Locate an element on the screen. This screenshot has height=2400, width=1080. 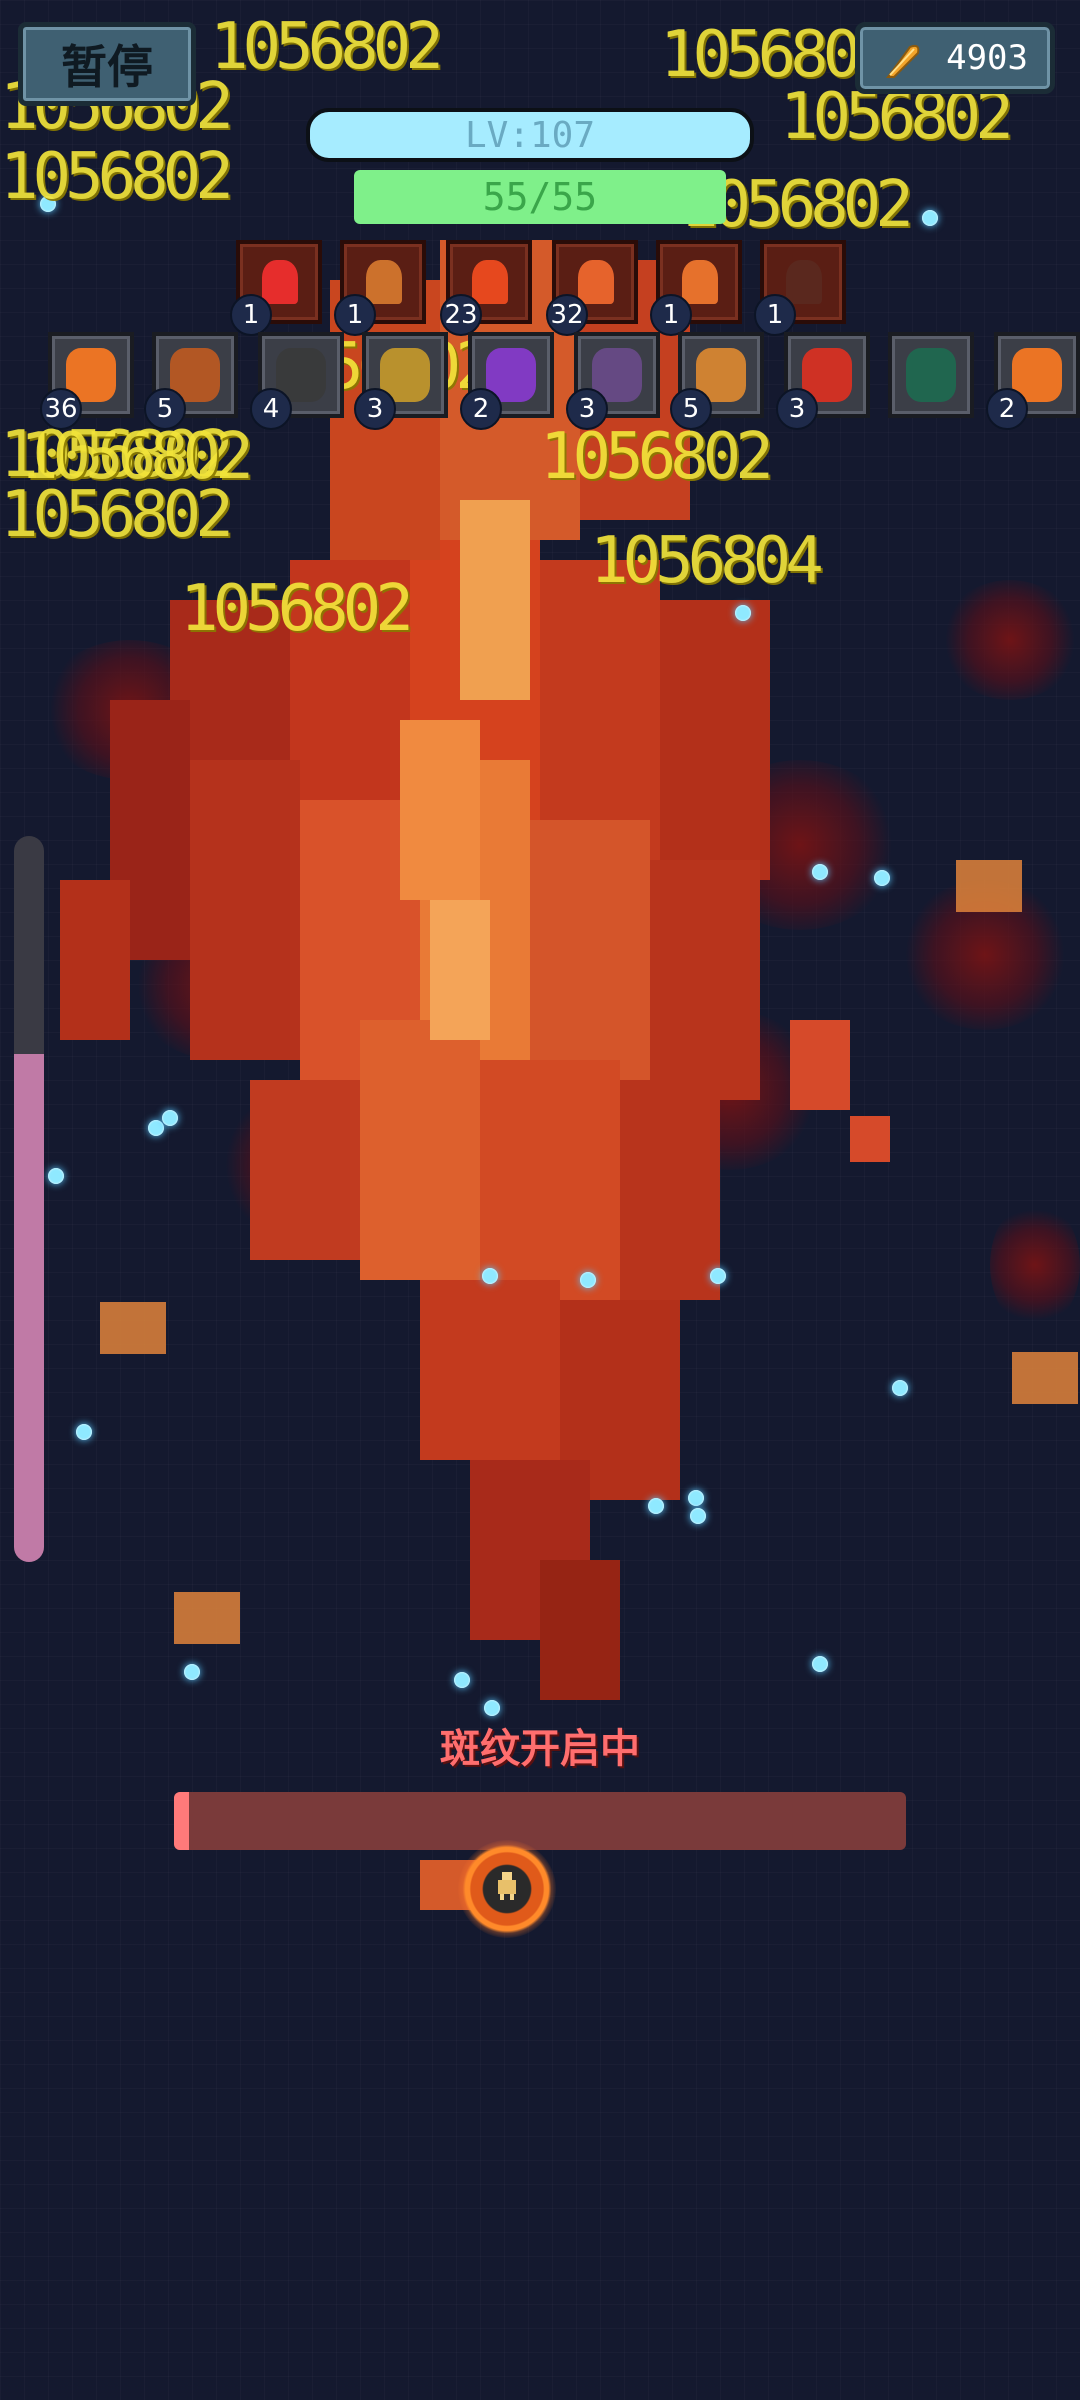
skill-level-badge: 32 is located at coordinates (567, 315).